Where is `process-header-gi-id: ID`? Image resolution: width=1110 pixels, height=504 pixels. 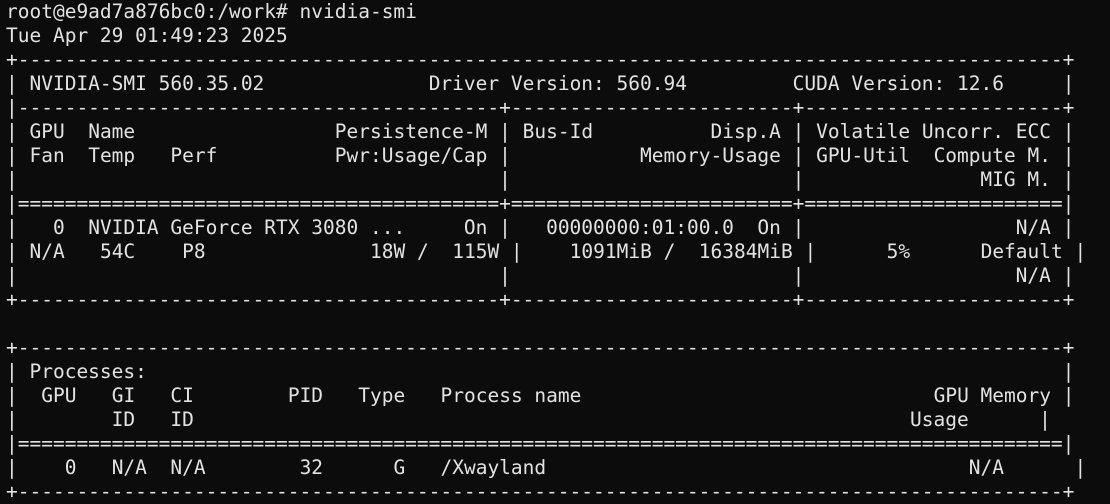
process-header-gi-id: ID is located at coordinates (123, 419).